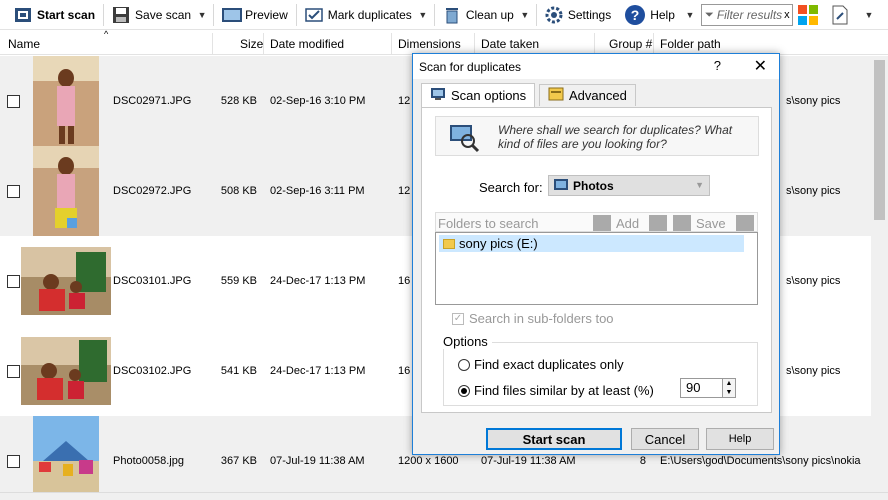 This screenshot has width=888, height=500. I want to click on similar-files-radio: Find files similar by at least (%), so click(556, 390).